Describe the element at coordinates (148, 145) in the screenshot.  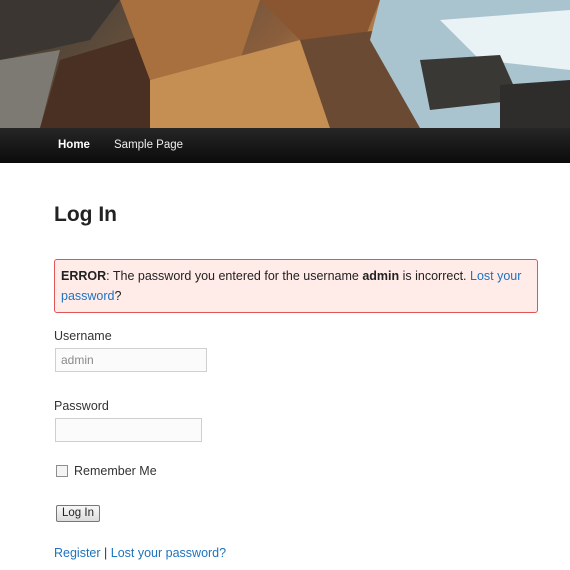
I see `nav-item-sample-page: Sample Page` at that location.